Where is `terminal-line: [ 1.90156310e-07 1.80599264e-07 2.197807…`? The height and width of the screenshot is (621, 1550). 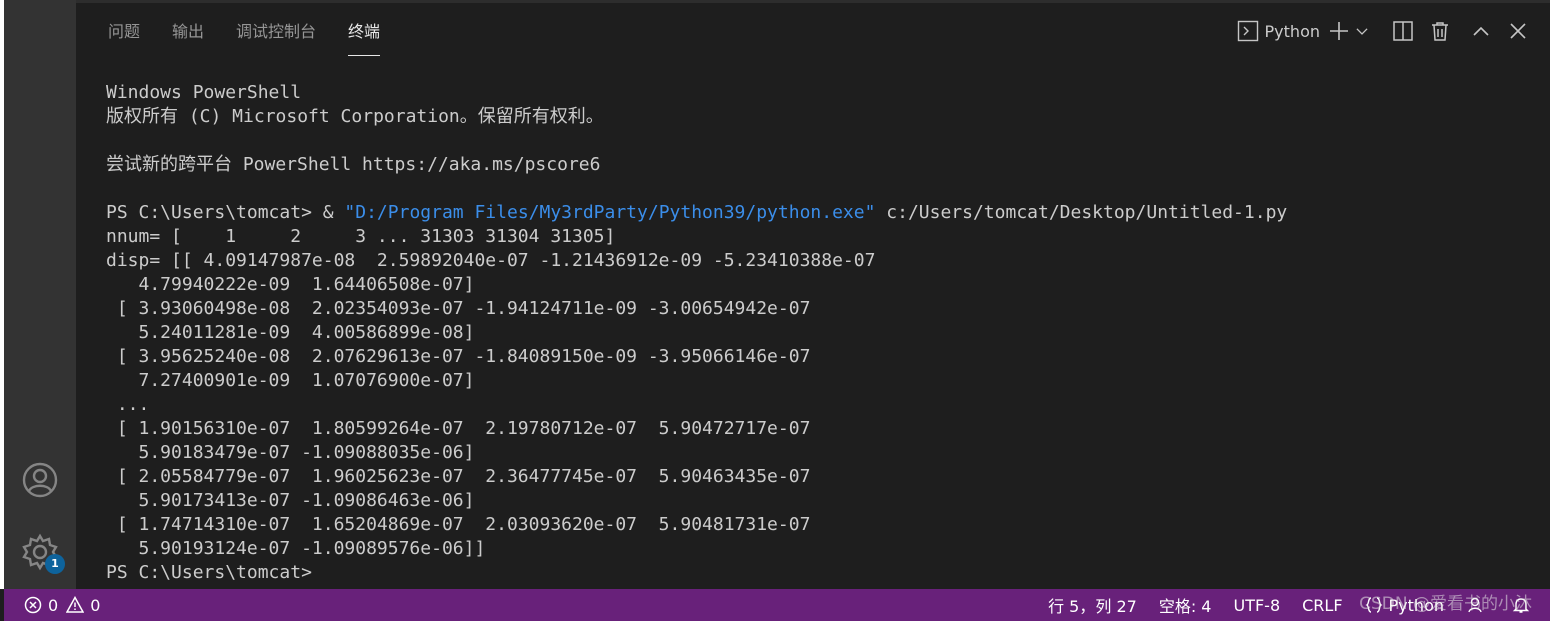 terminal-line: [ 1.90156310e-07 1.80599264e-07 2.197807… is located at coordinates (458, 428).